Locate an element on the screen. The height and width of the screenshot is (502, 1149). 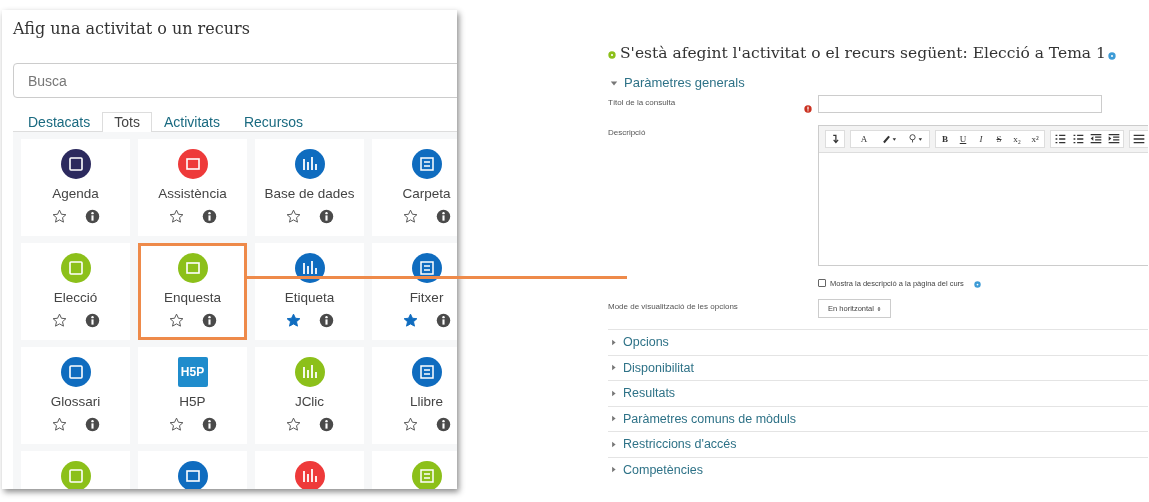
activity-name: Base de dades is located at coordinates (309, 193).